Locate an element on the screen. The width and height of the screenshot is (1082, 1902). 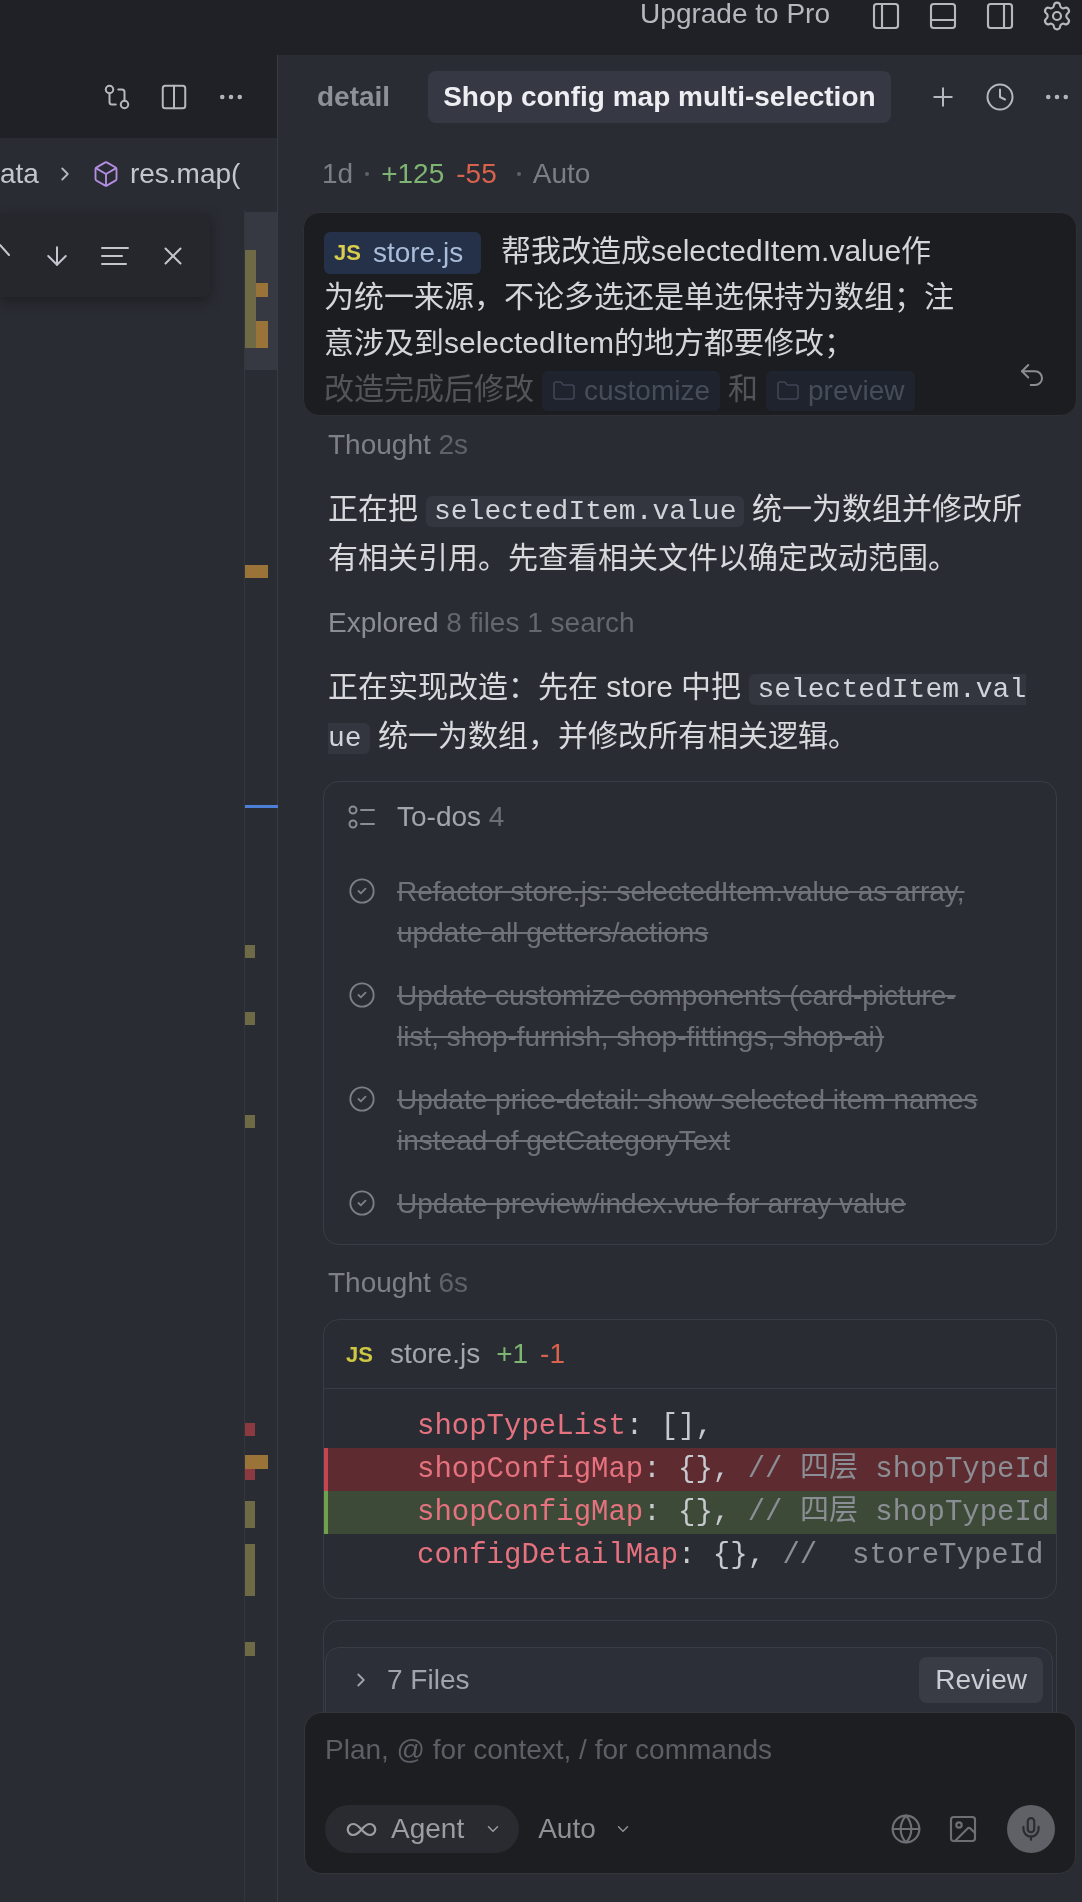
code-line: configDetailMap: {}, // storeTypeId is located at coordinates (730, 1555).